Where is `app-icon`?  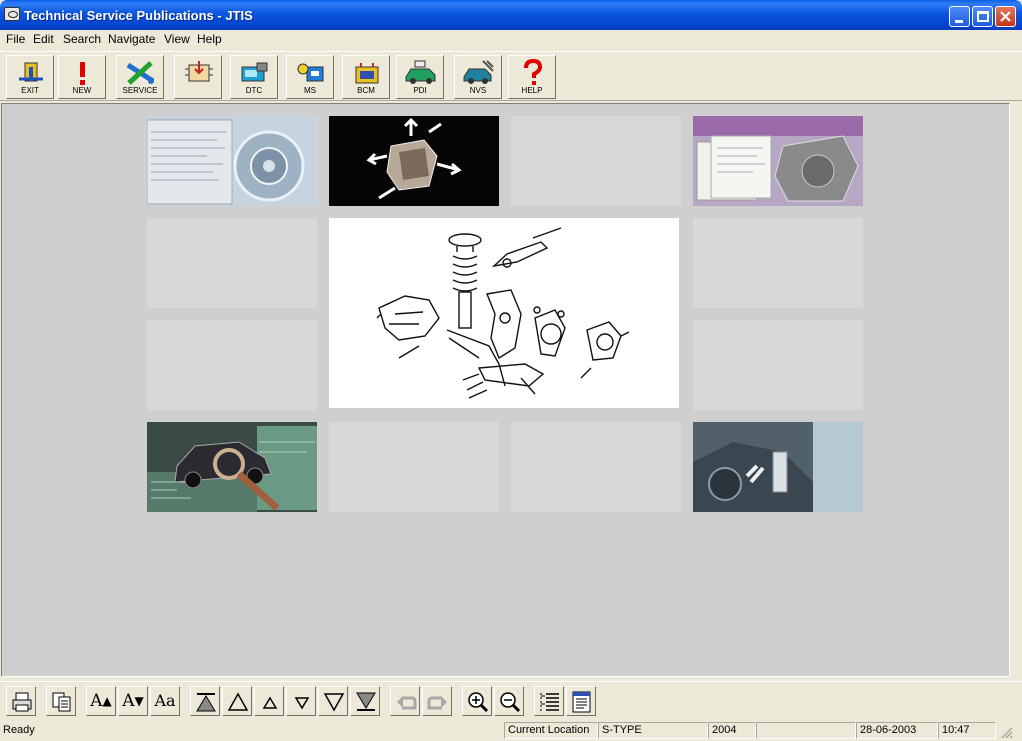 app-icon is located at coordinates (12, 14).